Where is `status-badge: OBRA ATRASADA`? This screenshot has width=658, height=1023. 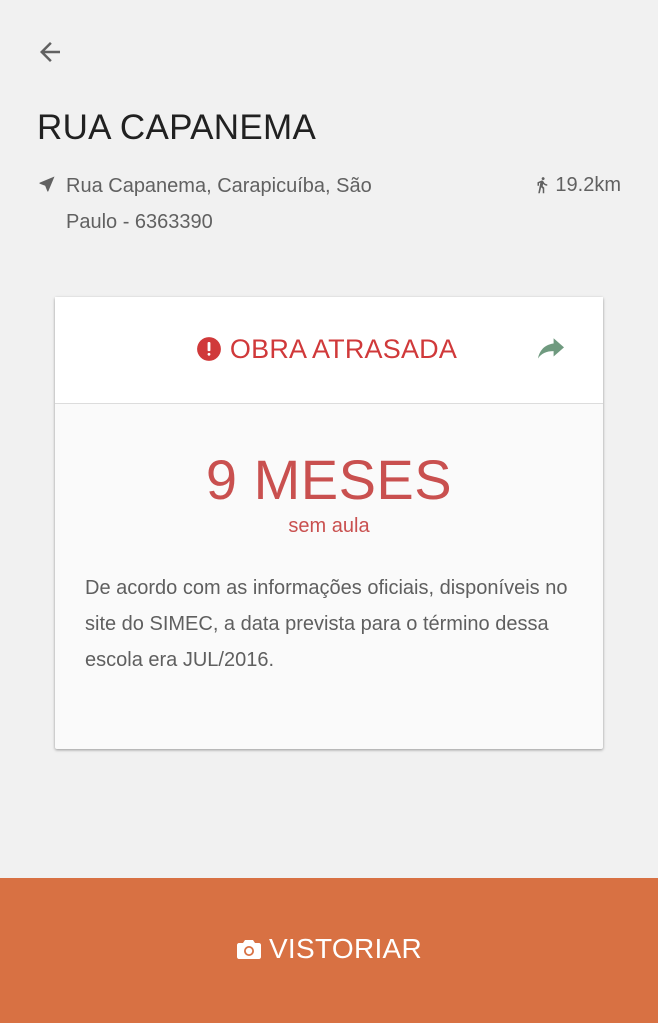 status-badge: OBRA ATRASADA is located at coordinates (326, 349).